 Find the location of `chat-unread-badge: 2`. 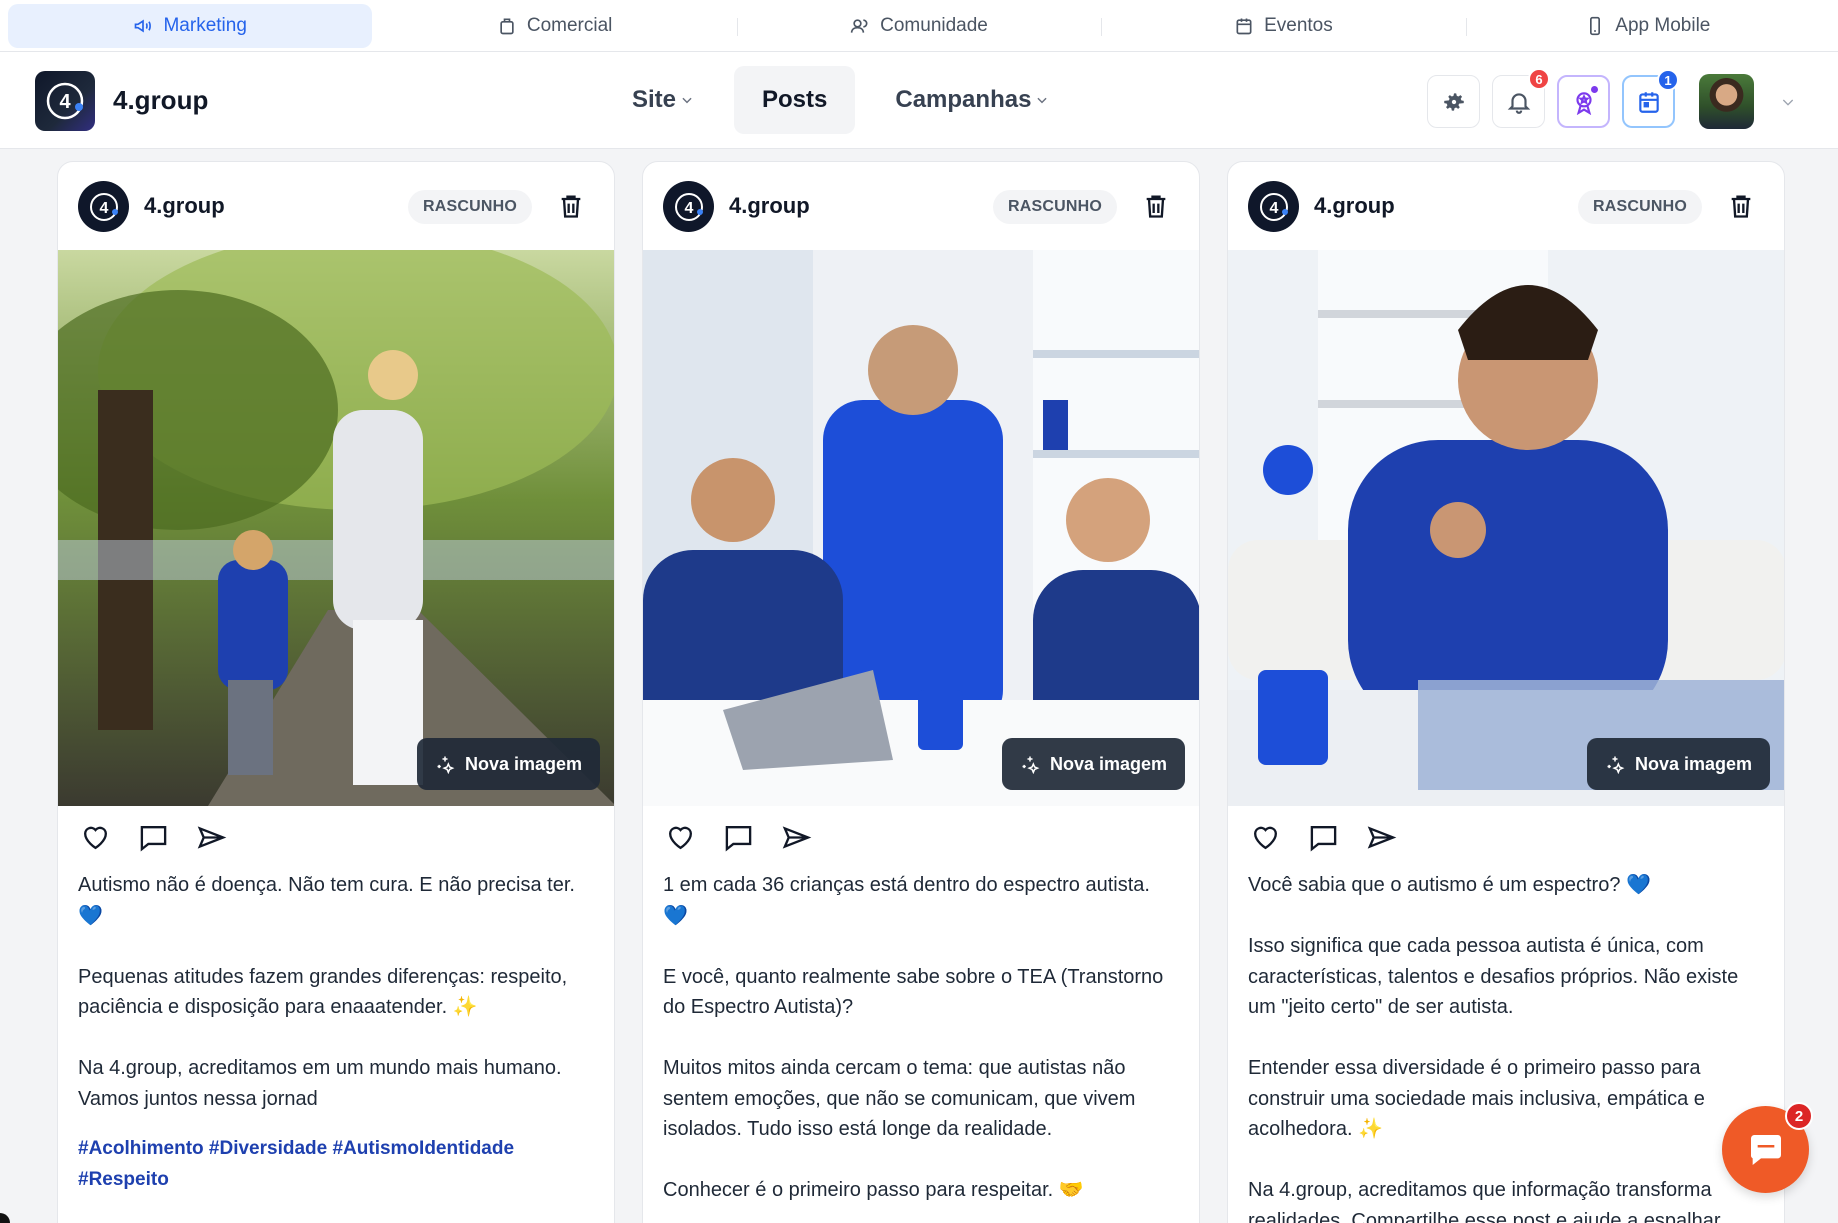

chat-unread-badge: 2 is located at coordinates (1799, 1116).